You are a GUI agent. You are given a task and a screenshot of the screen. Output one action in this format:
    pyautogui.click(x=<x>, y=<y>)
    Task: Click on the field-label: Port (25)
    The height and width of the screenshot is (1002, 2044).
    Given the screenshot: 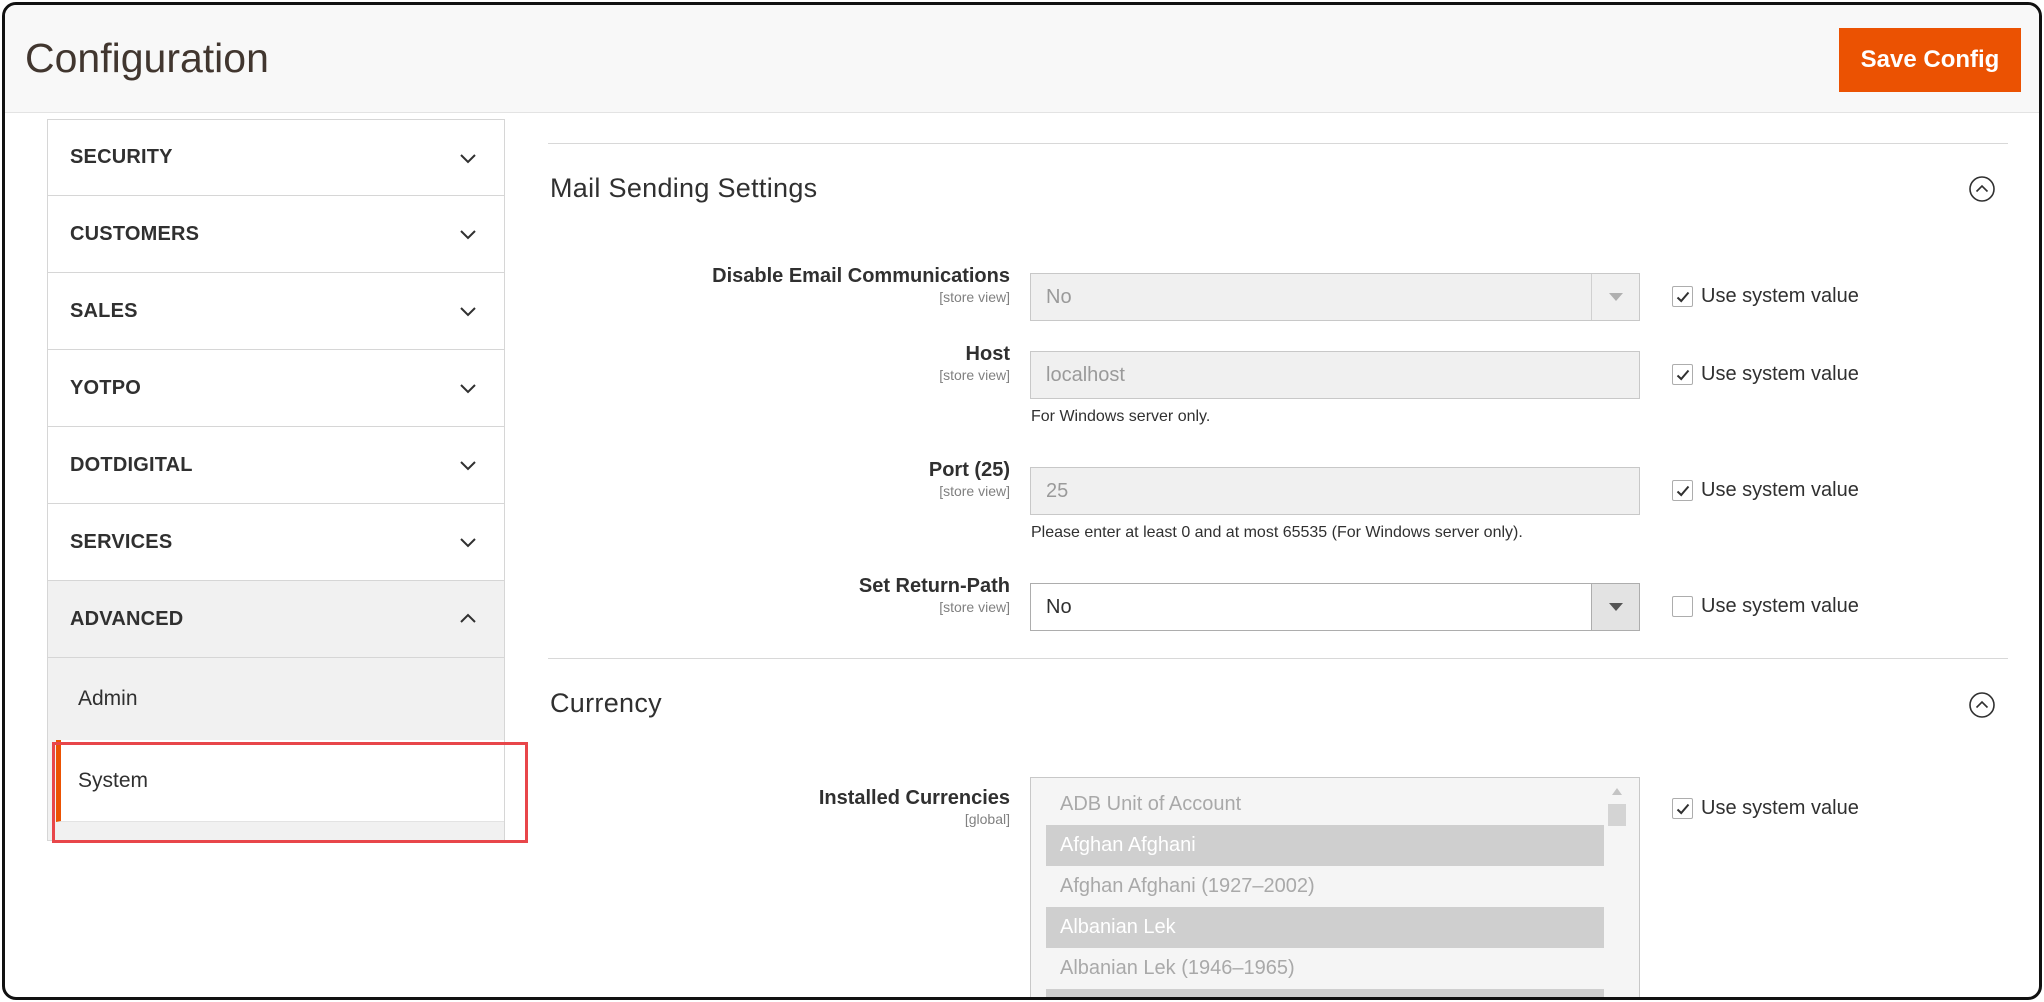 What is the action you would take?
    pyautogui.click(x=969, y=470)
    